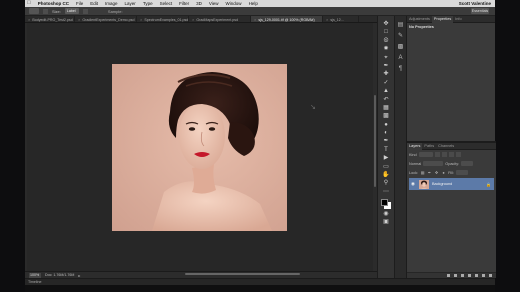  Describe the element at coordinates (386, 24) in the screenshot. I see `move-tool-icon: ✥` at that location.